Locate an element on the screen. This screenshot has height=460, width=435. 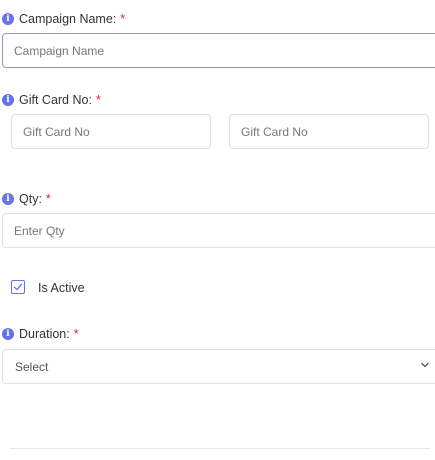
qty-label: Qty: is located at coordinates (30, 199).